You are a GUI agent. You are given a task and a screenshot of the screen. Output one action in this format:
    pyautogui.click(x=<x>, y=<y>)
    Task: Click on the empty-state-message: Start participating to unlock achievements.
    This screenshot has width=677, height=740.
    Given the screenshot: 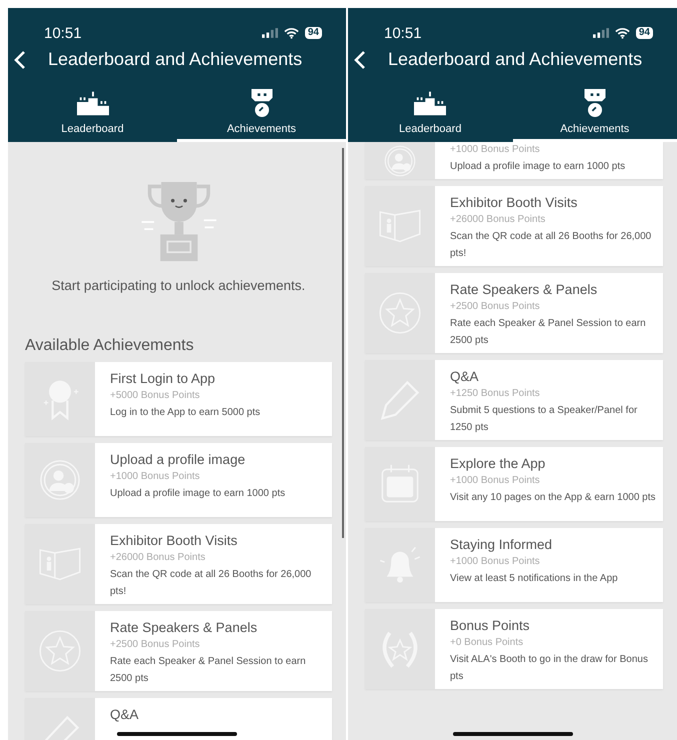 What is the action you would take?
    pyautogui.click(x=179, y=285)
    